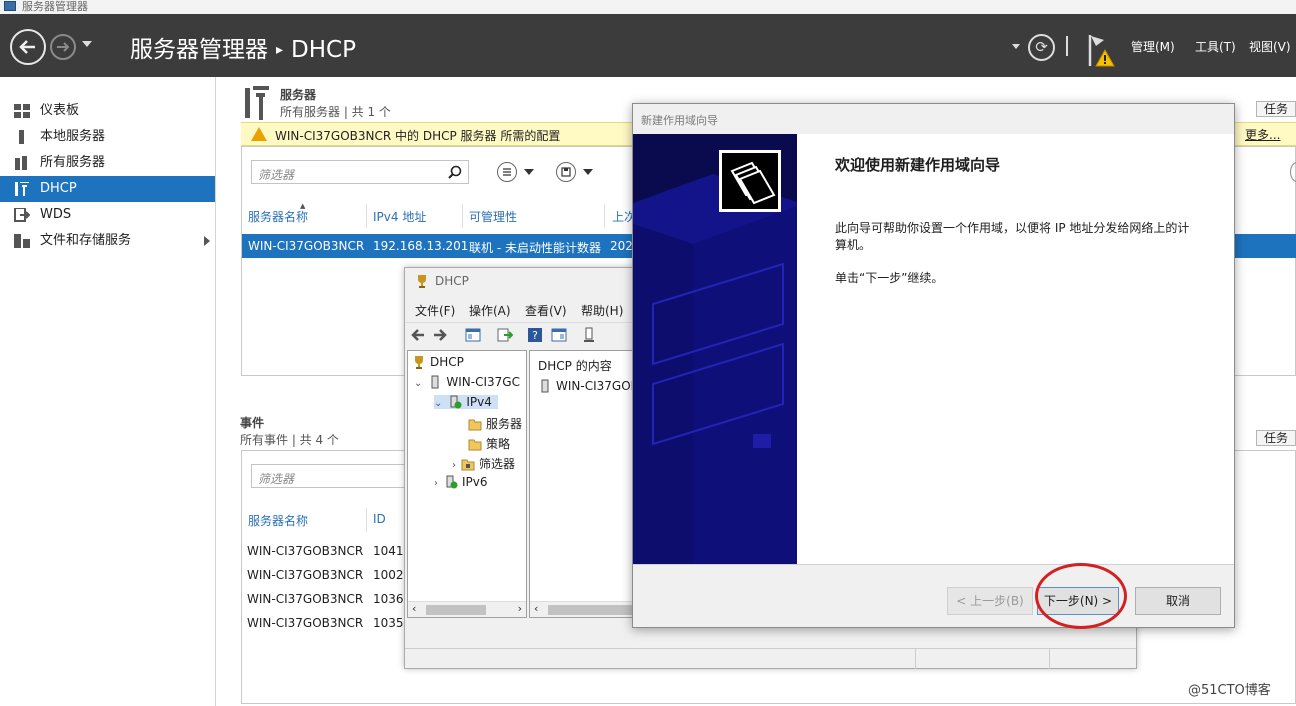 Image resolution: width=1296 pixels, height=706 pixels. I want to click on dhcp-trophy-icon, so click(422, 281).